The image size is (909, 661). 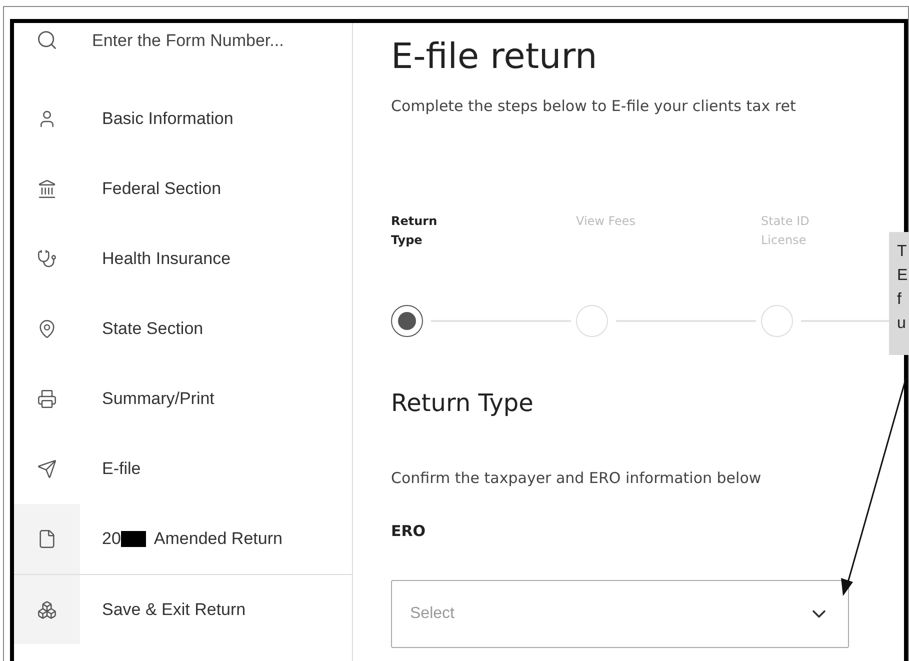 I want to click on paper-plane-icon, so click(x=47, y=469).